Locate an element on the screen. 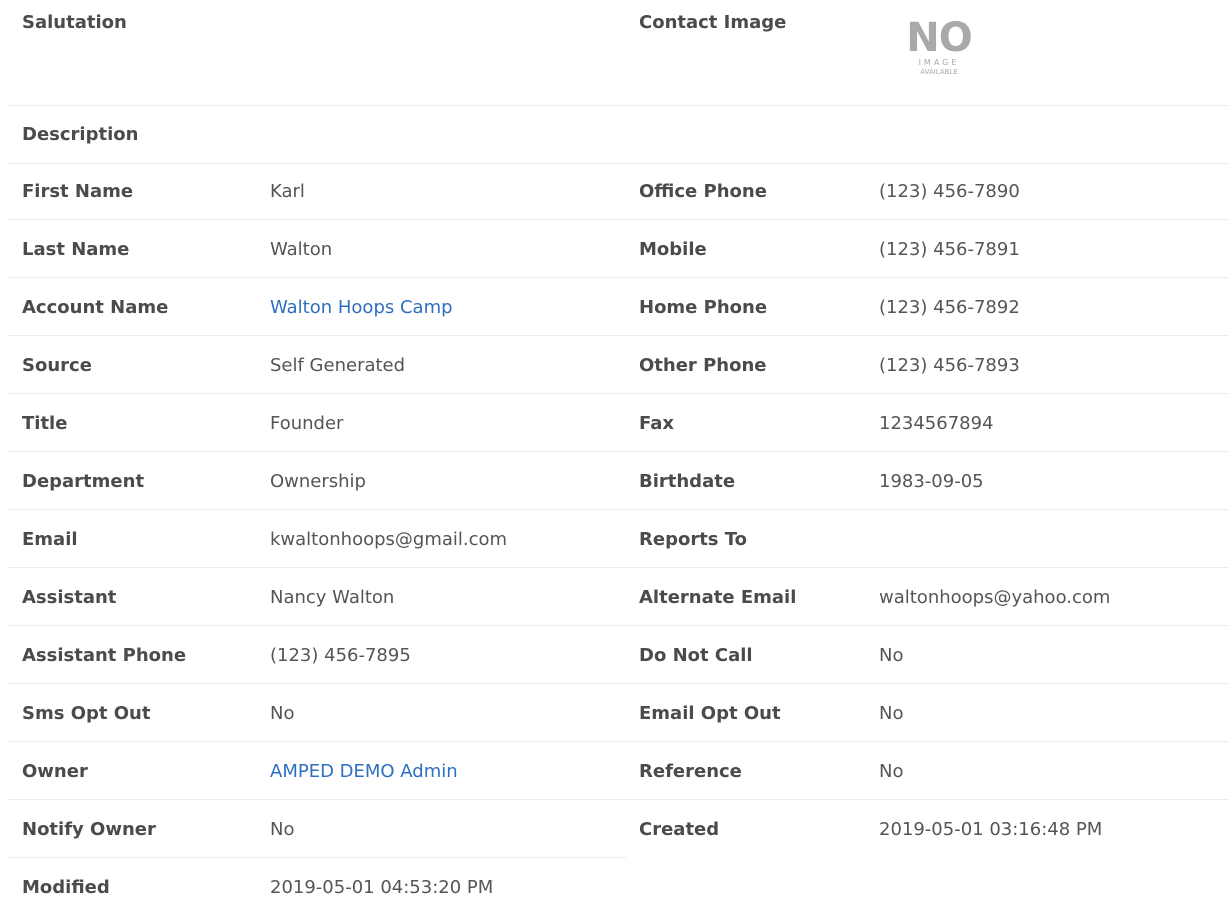 The image size is (1228, 916). field-do-not-call: Do Not Call No is located at coordinates (927, 656).